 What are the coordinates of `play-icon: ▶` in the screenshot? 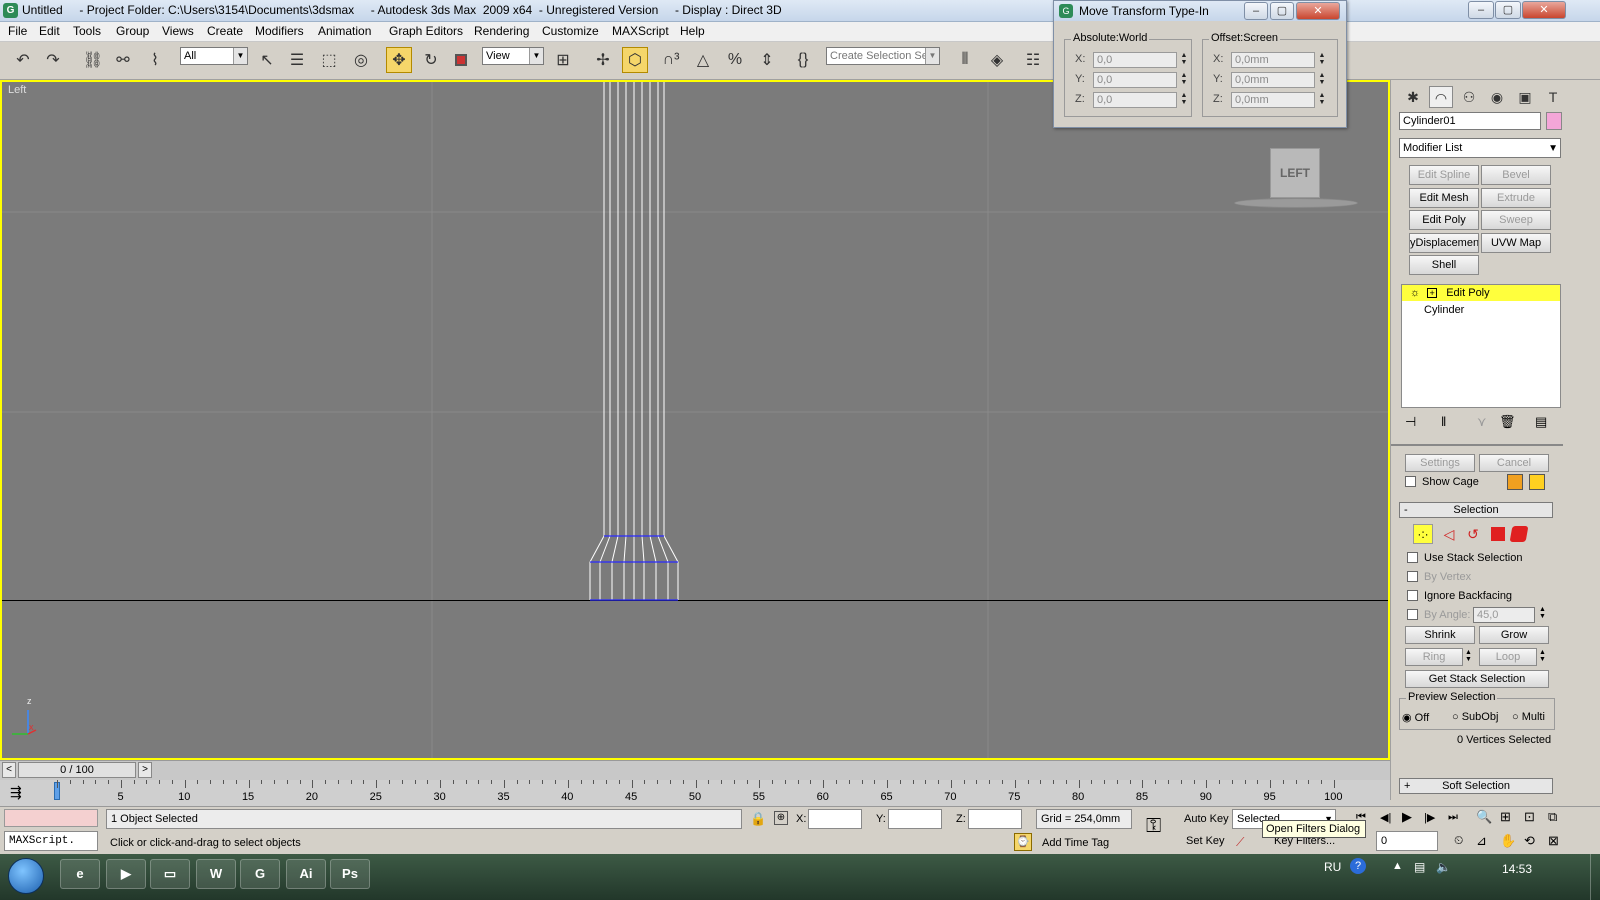 It's located at (1407, 817).